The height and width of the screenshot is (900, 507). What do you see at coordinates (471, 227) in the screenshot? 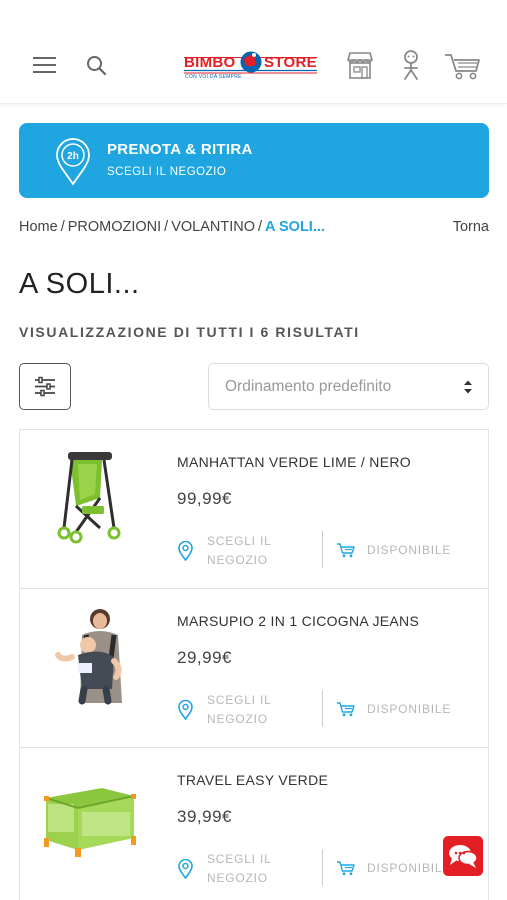
I see `back-link: Torna` at bounding box center [471, 227].